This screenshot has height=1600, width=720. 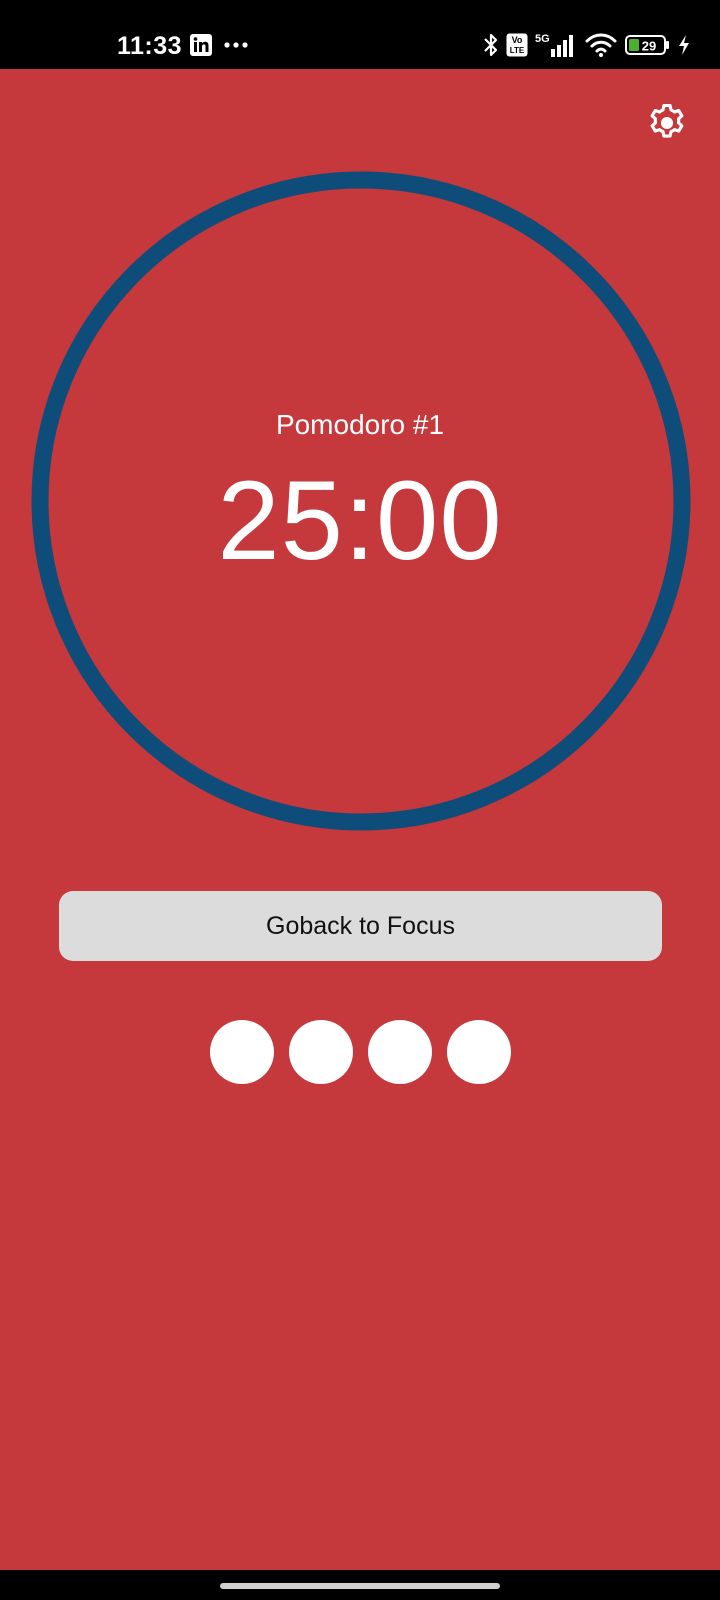 I want to click on navigation-bar, so click(x=360, y=1585).